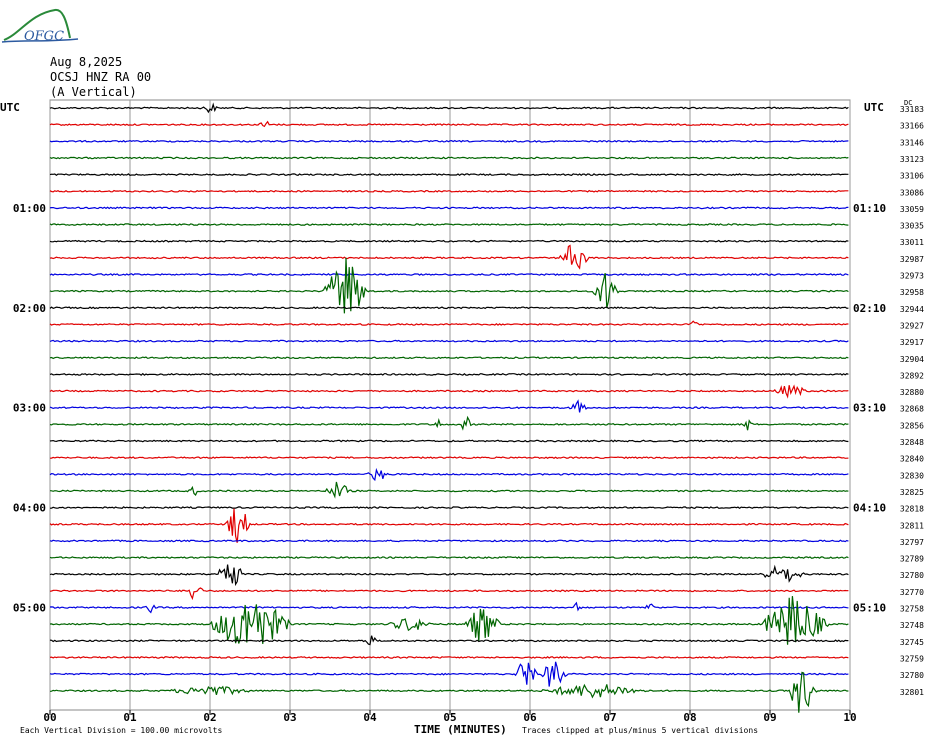 This screenshot has width=930, height=744. Describe the element at coordinates (912, 259) in the screenshot. I see `dc-offset-label: 32987` at that location.